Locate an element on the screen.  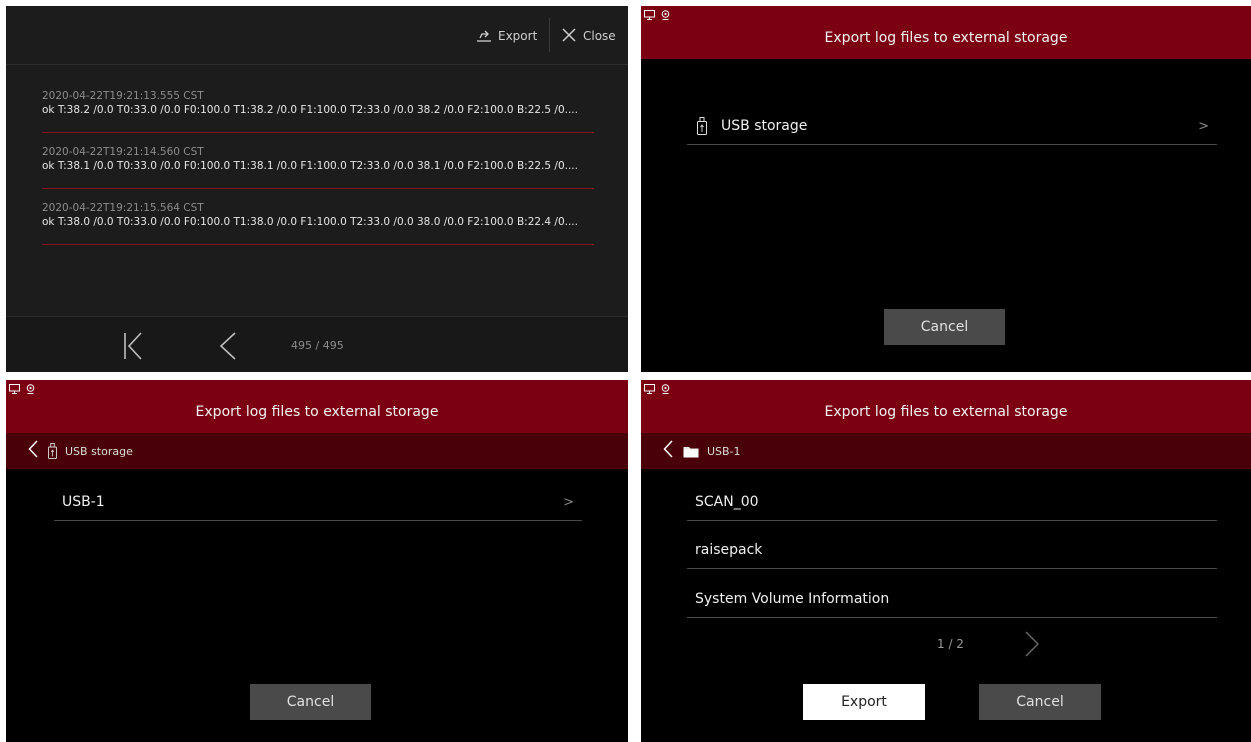
storage-item-label: USB storage is located at coordinates (764, 126).